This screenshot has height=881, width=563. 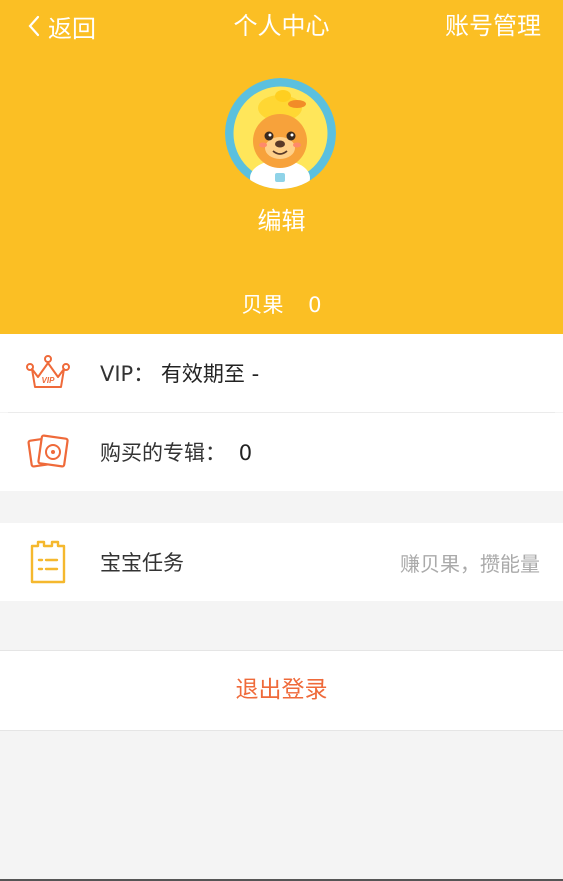 I want to click on crown-vip-icon: VIP, so click(x=48, y=371).